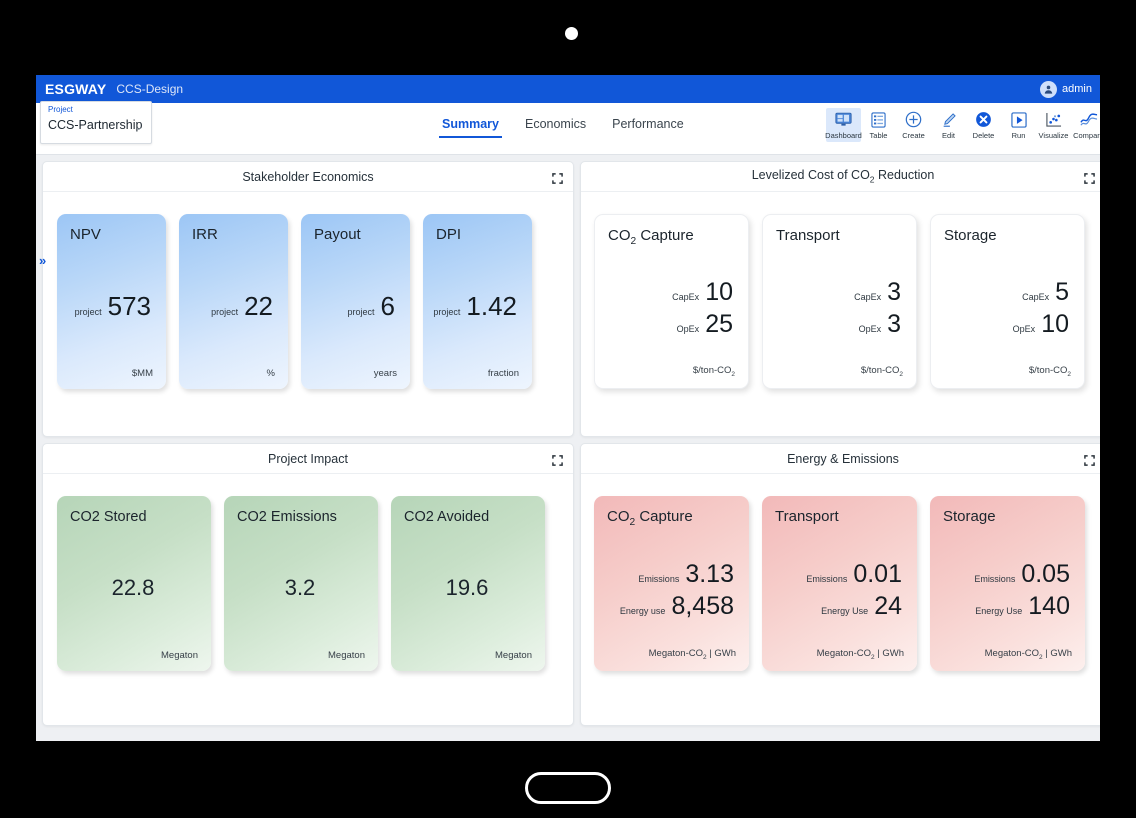 This screenshot has height=818, width=1136. What do you see at coordinates (1007, 301) in the screenshot?
I see `cost-card-storage: Storage CapEx 5 OpEx 10 $/ton-CO2` at bounding box center [1007, 301].